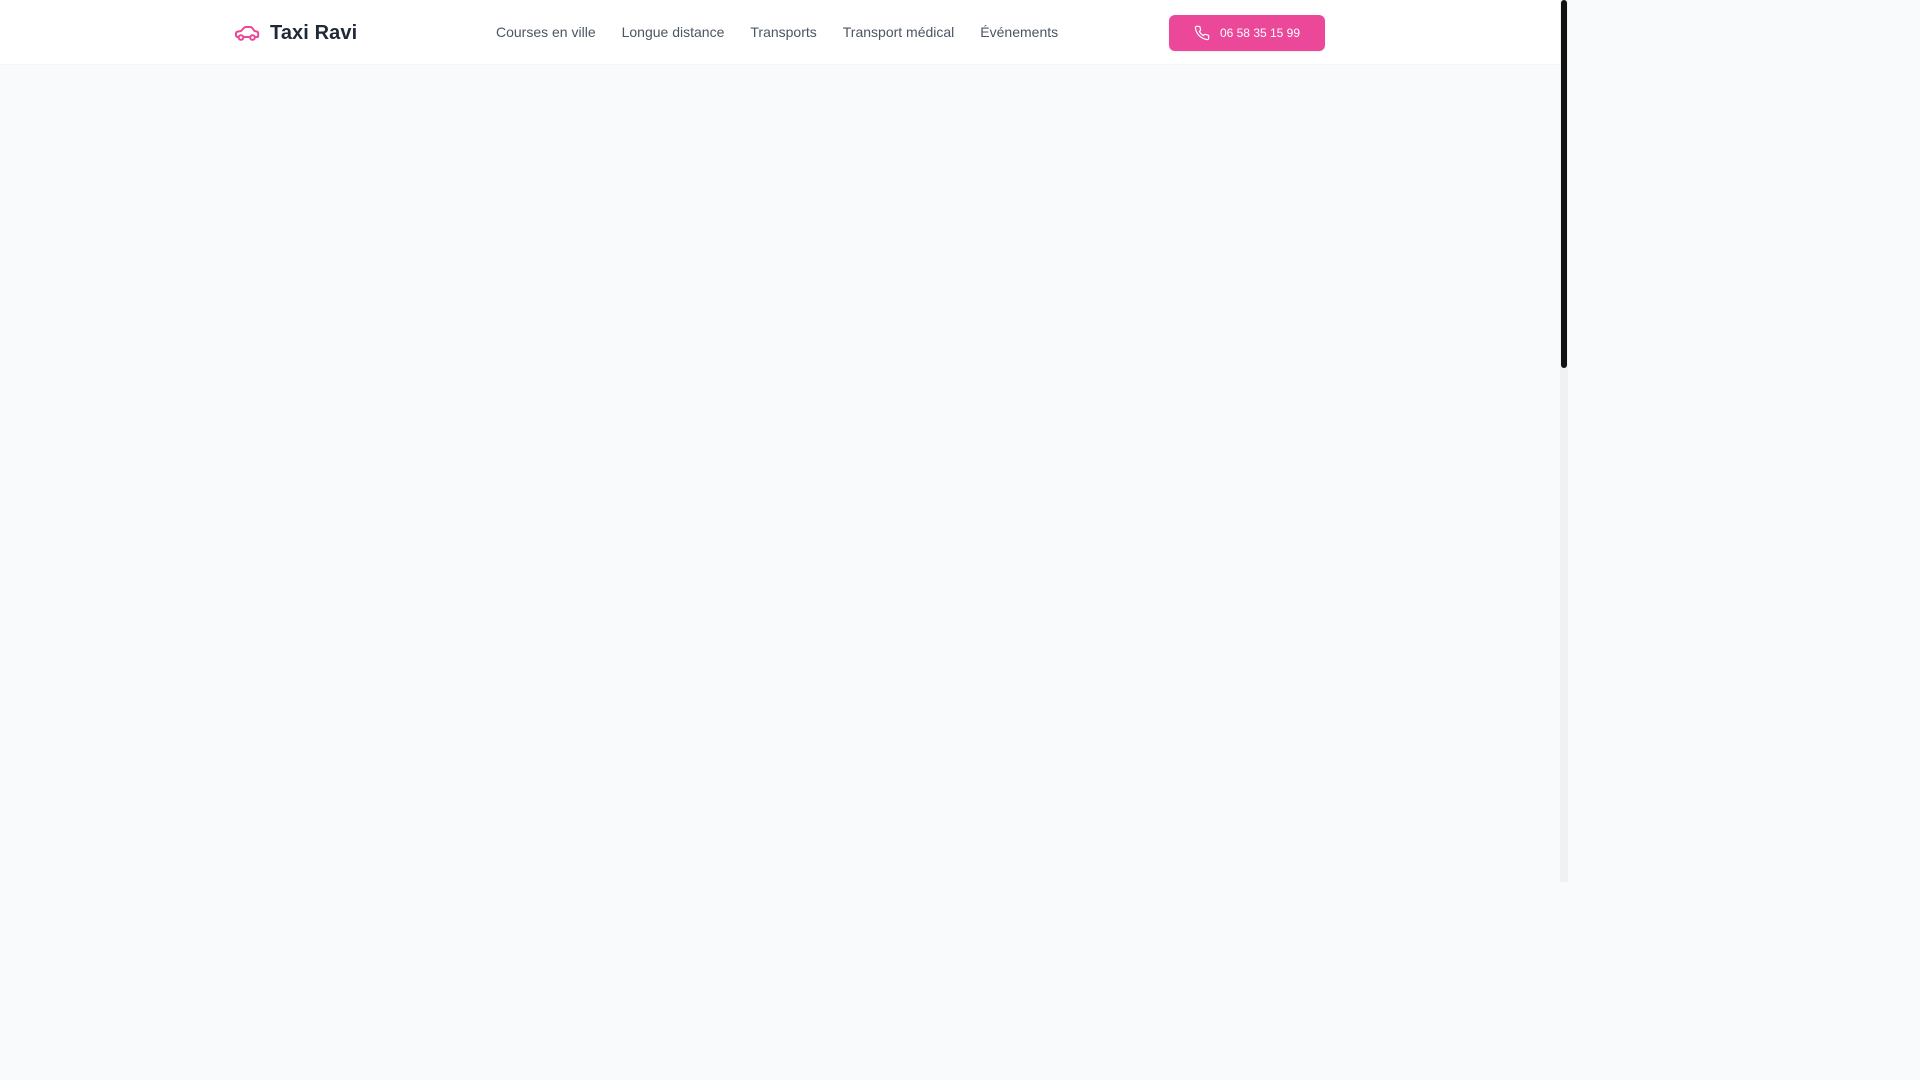 The width and height of the screenshot is (1920, 1080). What do you see at coordinates (1019, 32) in the screenshot?
I see `nav-item-evenements: Événements` at bounding box center [1019, 32].